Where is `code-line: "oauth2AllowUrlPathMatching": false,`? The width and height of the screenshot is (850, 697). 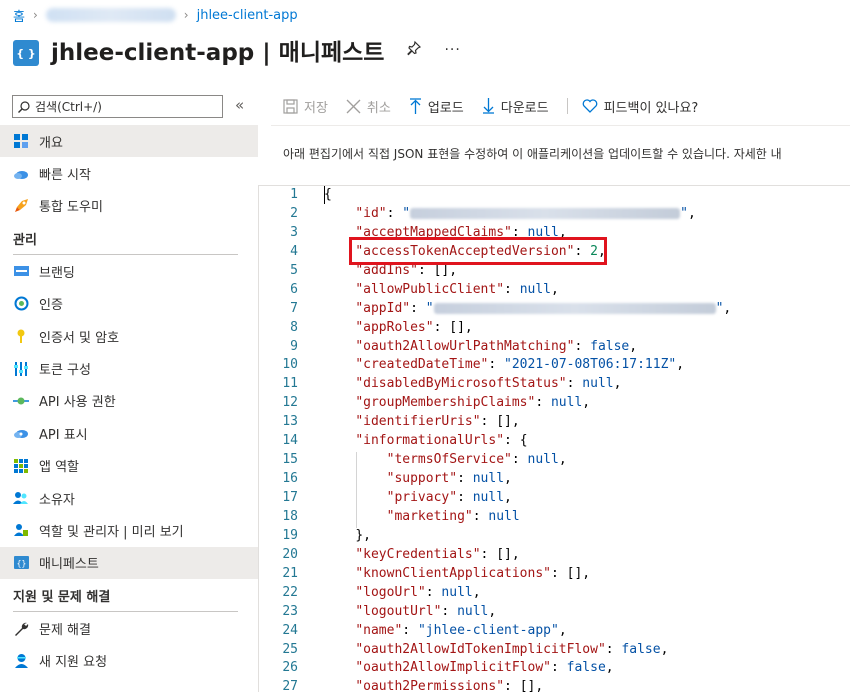 code-line: "oauth2AllowUrlPathMatching": false, is located at coordinates (527, 347).